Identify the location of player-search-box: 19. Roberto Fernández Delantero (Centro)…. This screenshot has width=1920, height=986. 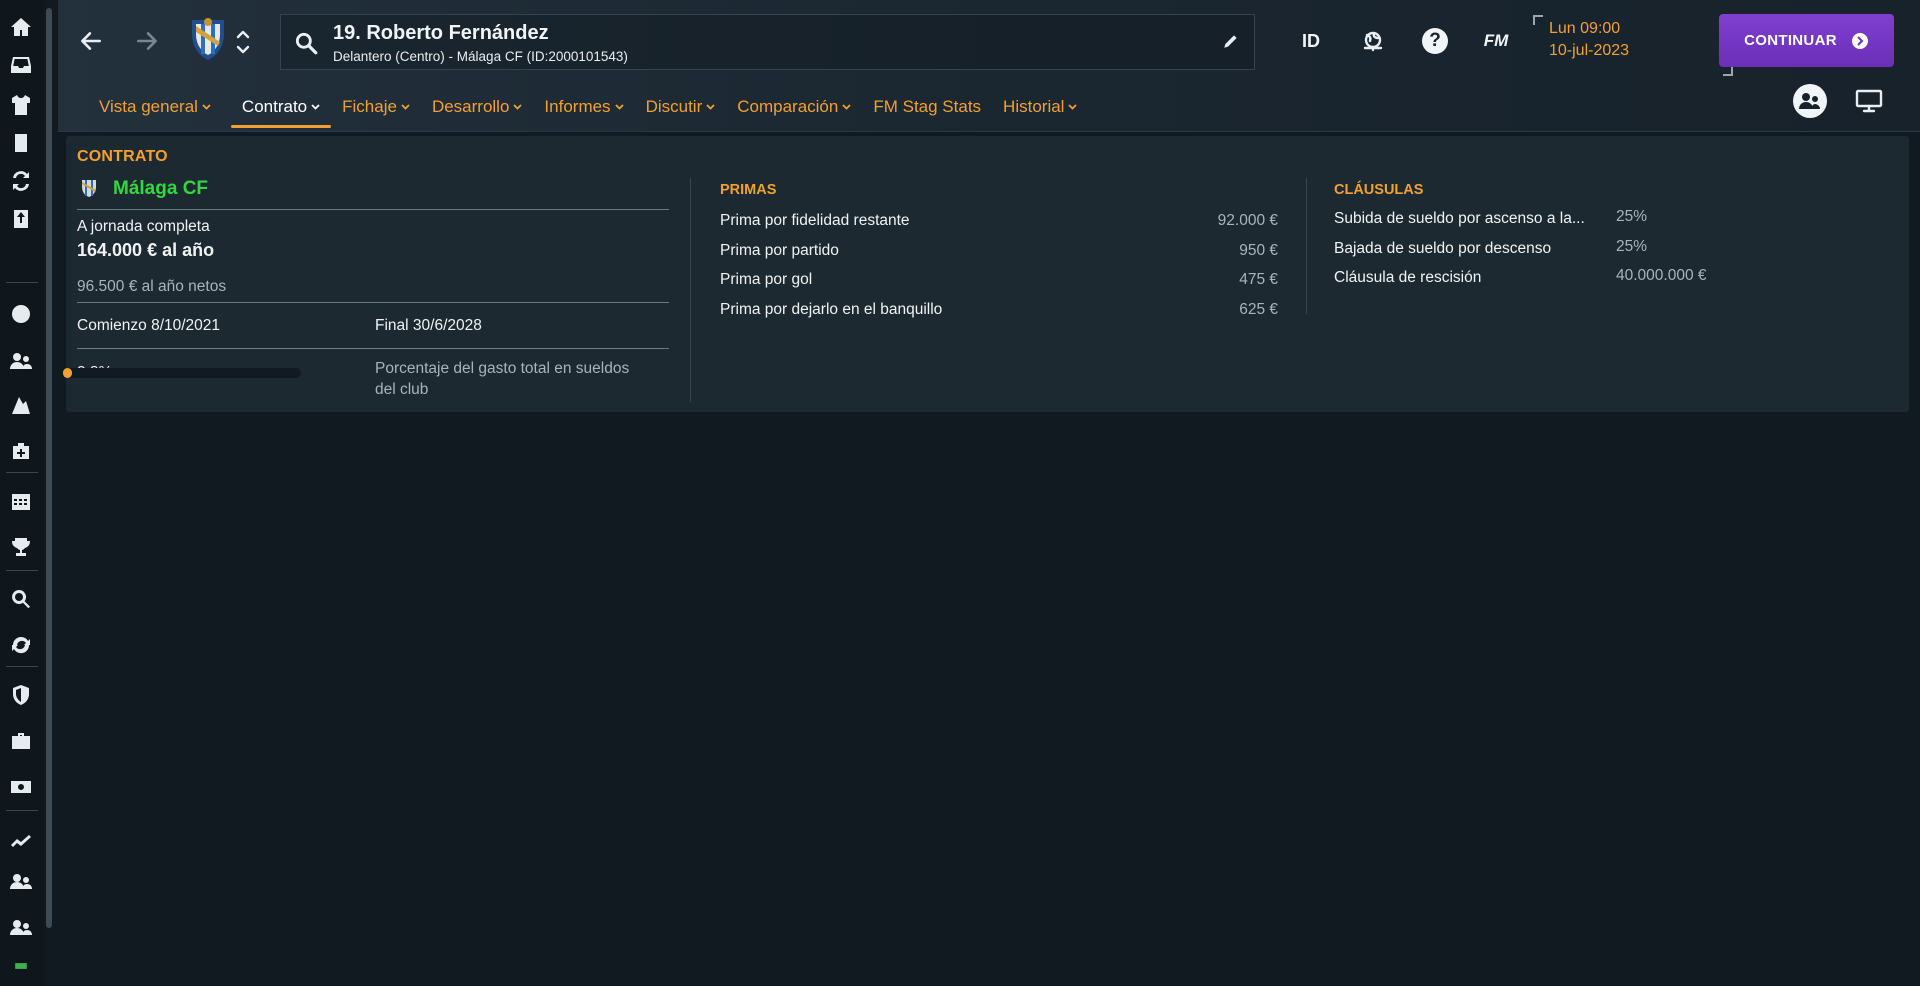
(767, 42).